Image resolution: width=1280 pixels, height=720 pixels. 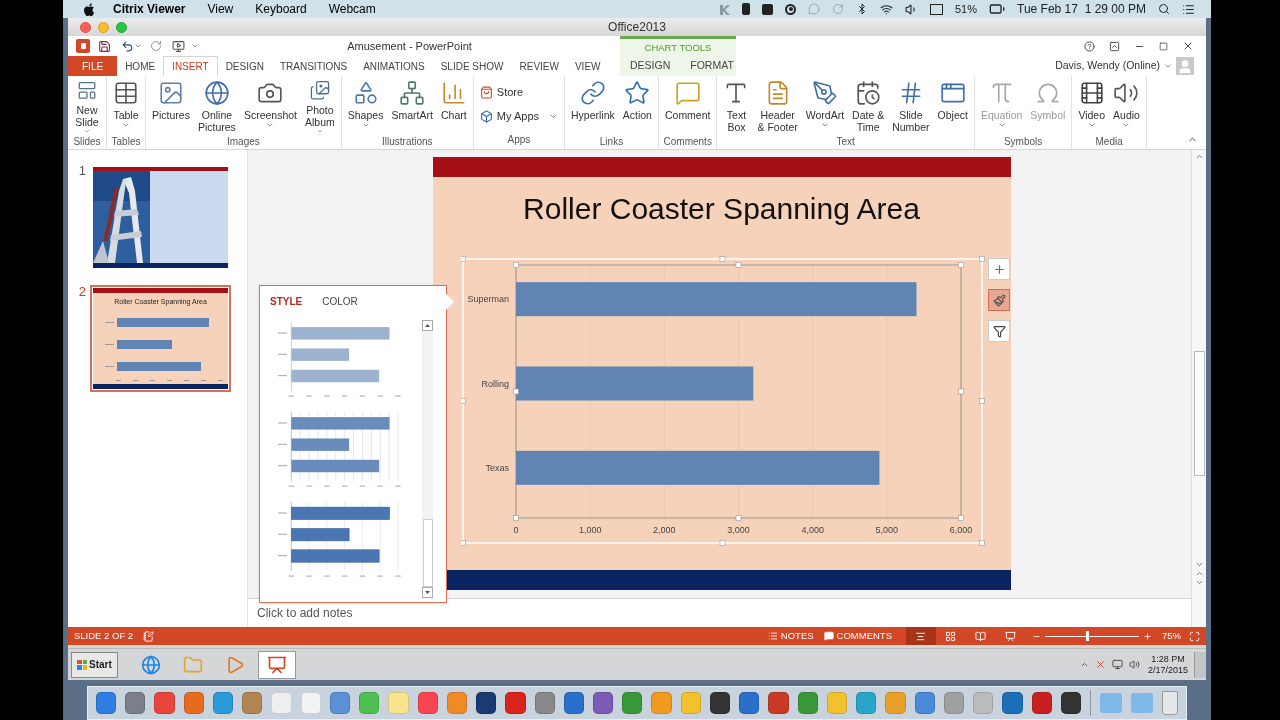 What do you see at coordinates (394, 66) in the screenshot?
I see `ribbon-tab: ANIMATIONS` at bounding box center [394, 66].